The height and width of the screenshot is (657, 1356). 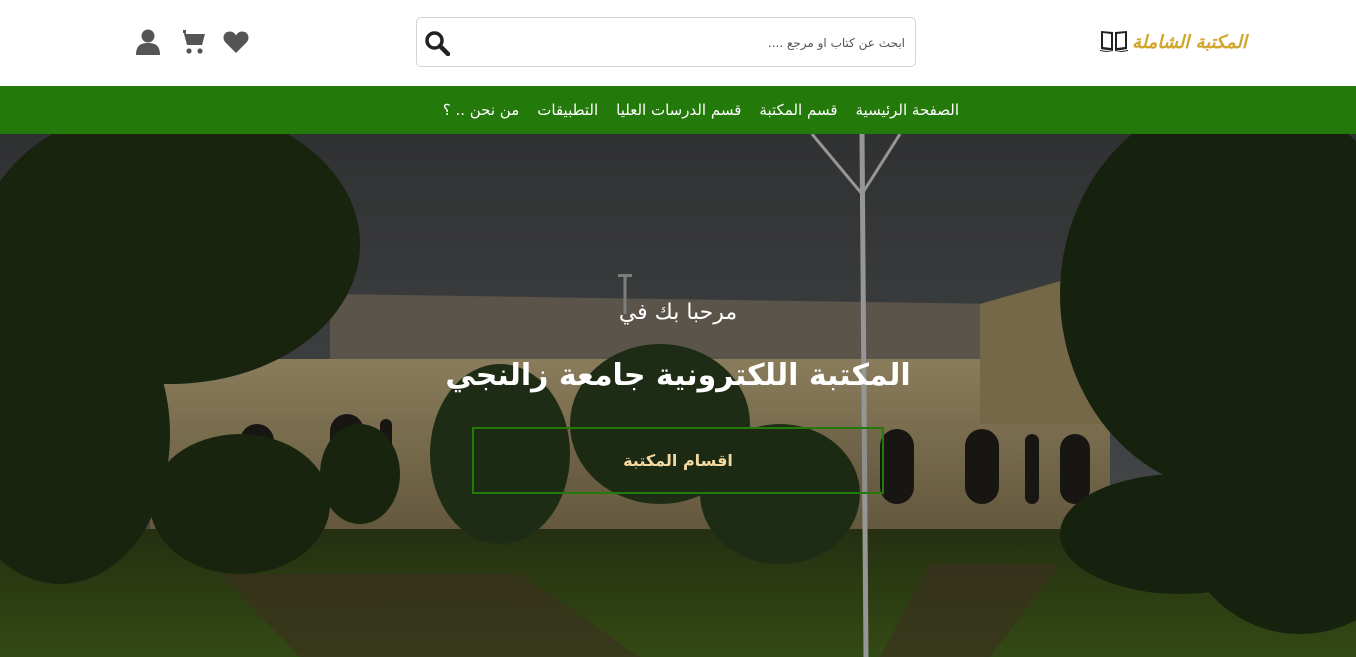 I want to click on library-sections-label: اقسام المكتبة, so click(x=678, y=460).